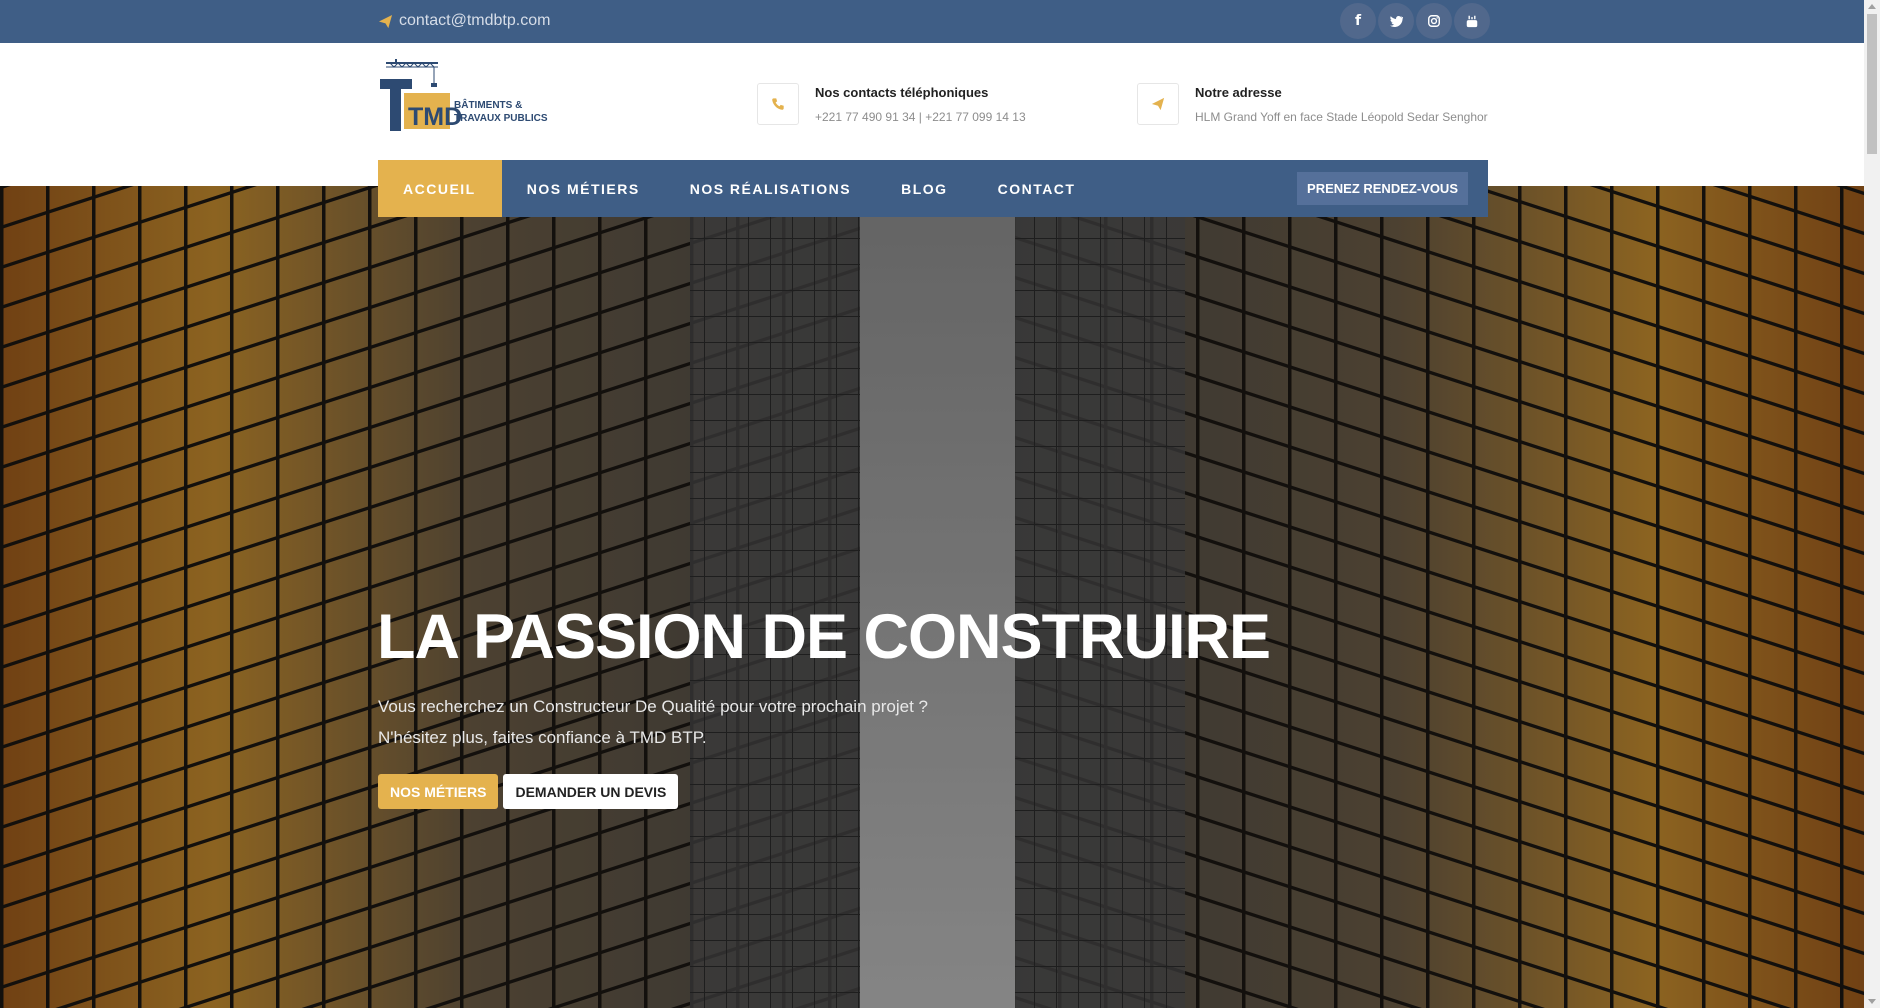  I want to click on scrollbar-thumb, so click(1872, 84).